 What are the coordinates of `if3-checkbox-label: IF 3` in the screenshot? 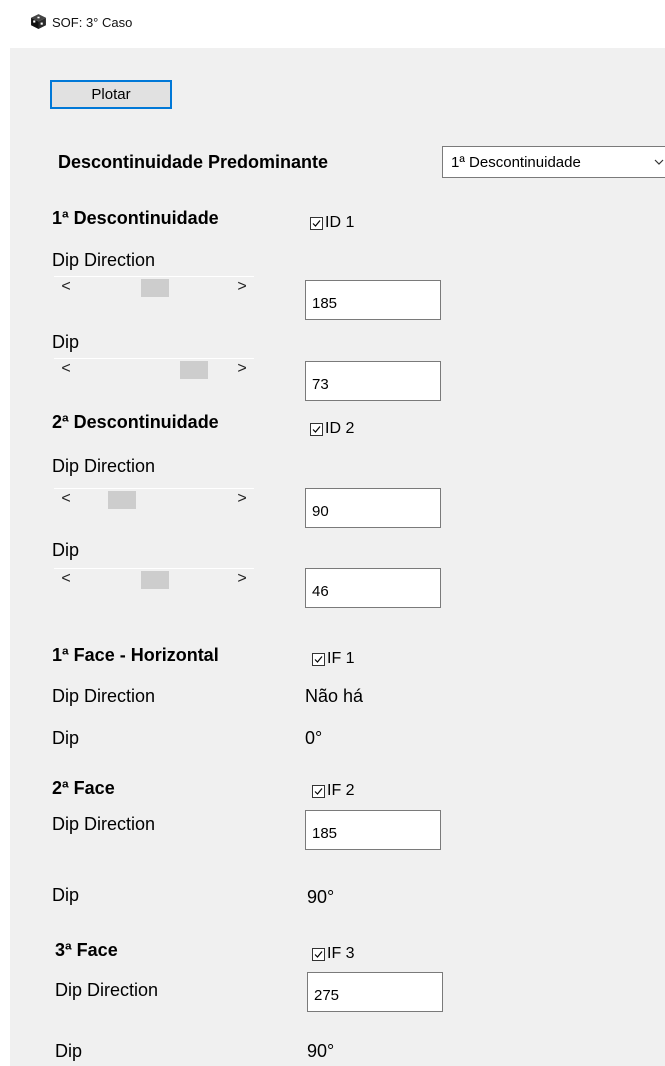 It's located at (341, 953).